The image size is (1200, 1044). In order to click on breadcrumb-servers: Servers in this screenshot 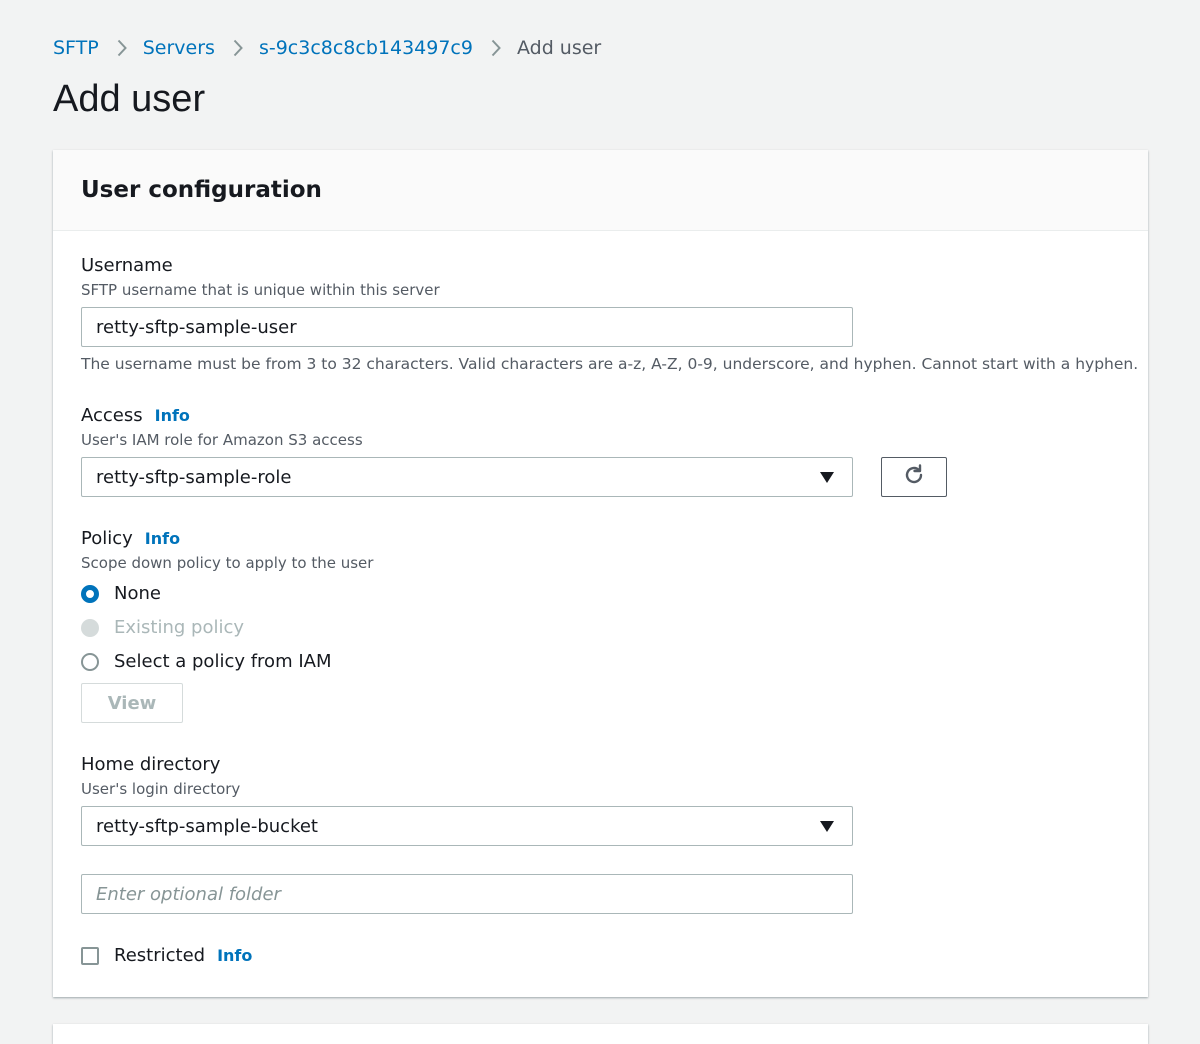, I will do `click(179, 48)`.